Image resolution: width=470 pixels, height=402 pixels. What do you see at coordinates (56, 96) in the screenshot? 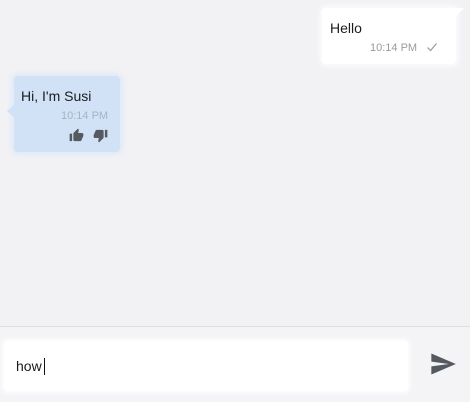
I see `message-text: Hi, I'm Susi` at bounding box center [56, 96].